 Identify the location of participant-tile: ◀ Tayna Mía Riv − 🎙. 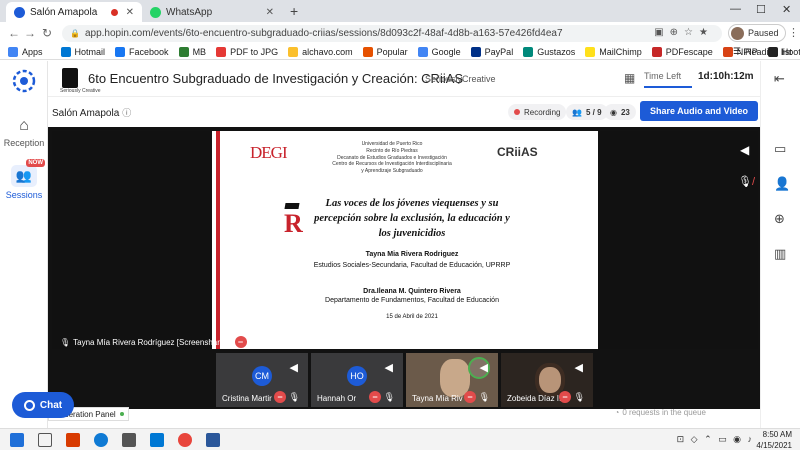
(452, 380).